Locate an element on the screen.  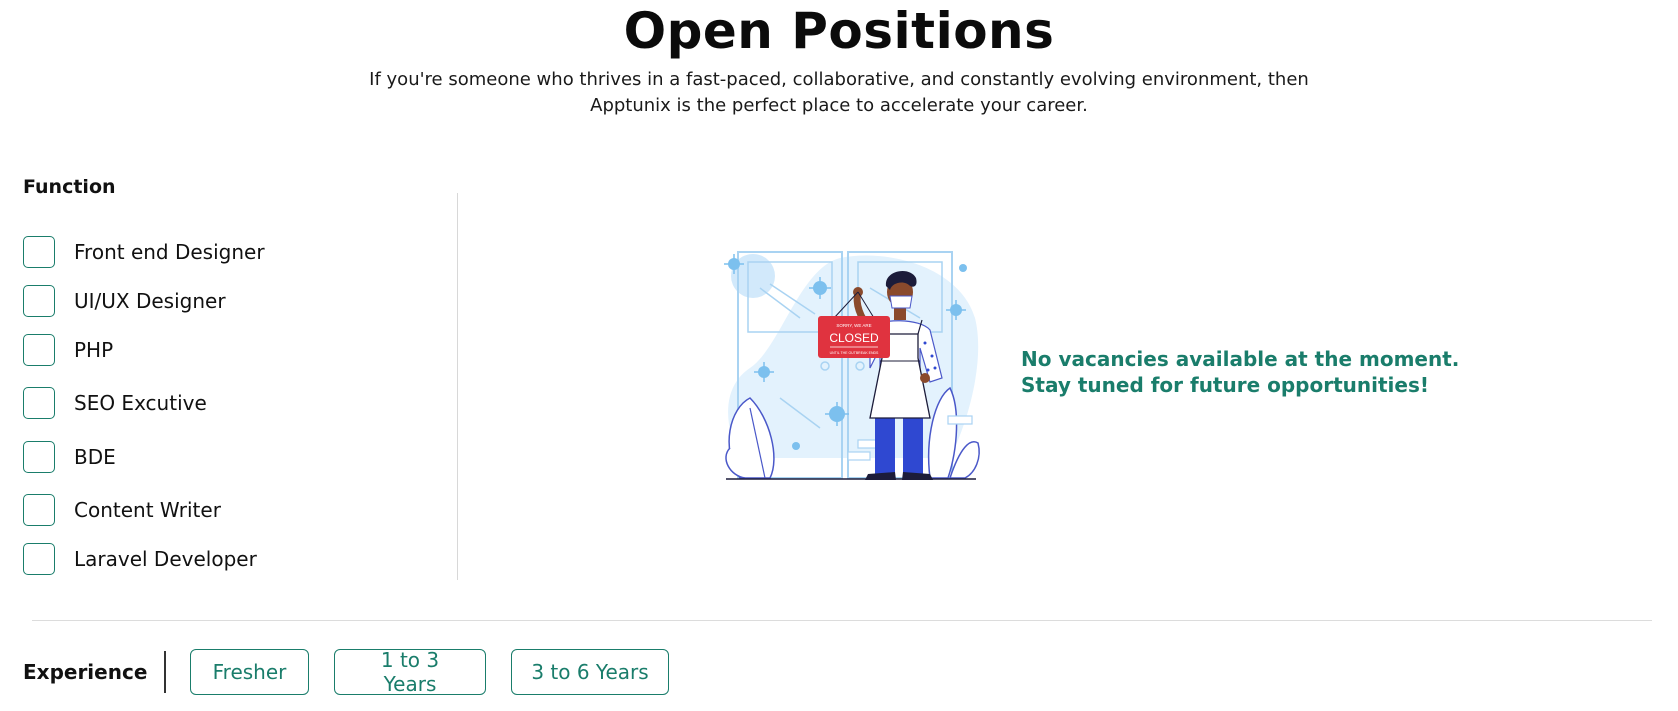
function-option-front-end-designer: Front end Designer is located at coordinates (144, 252).